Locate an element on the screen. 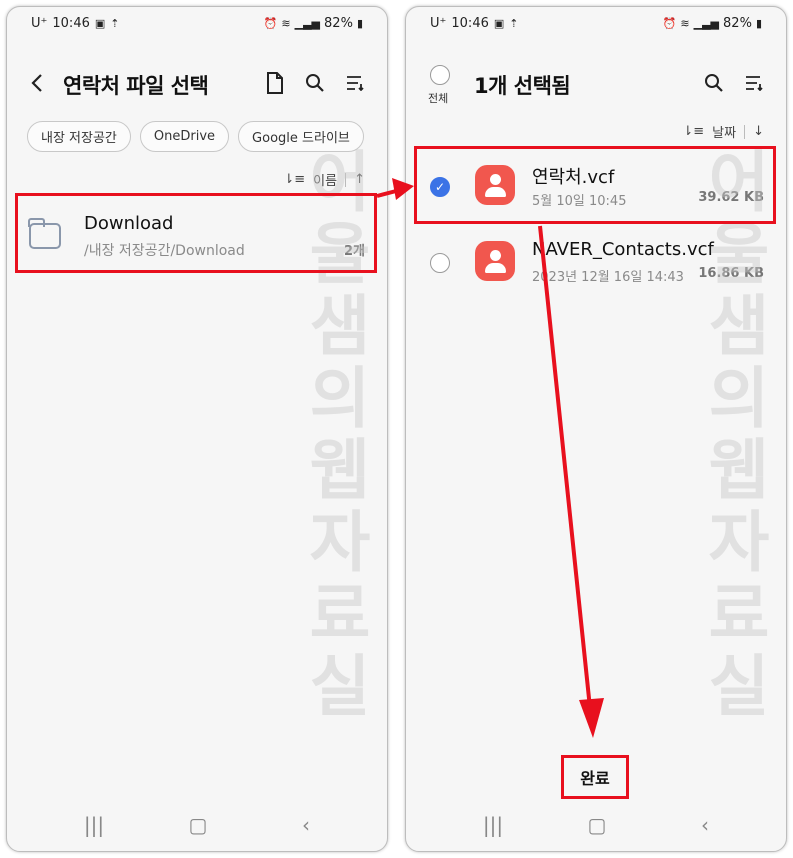 The width and height of the screenshot is (793, 858). storage-chips: 내장 저장공간 OneDrive Google 드라이브 is located at coordinates (195, 136).